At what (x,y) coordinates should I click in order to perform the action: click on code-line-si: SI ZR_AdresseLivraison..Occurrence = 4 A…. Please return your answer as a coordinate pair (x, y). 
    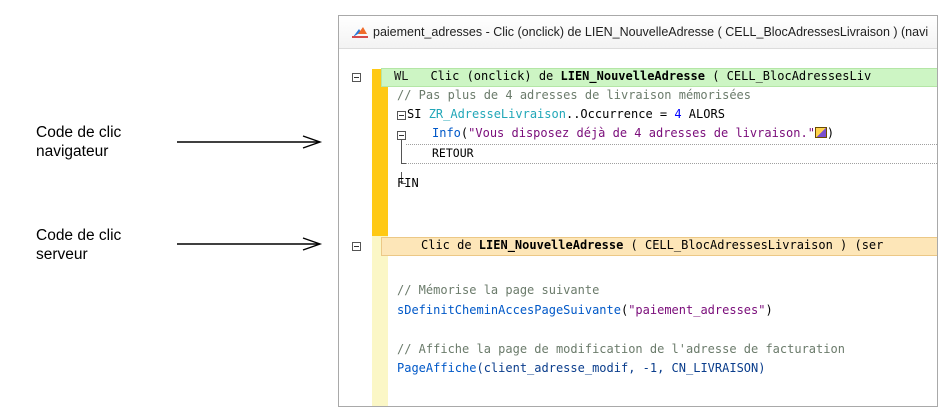
    Looking at the image, I should click on (566, 114).